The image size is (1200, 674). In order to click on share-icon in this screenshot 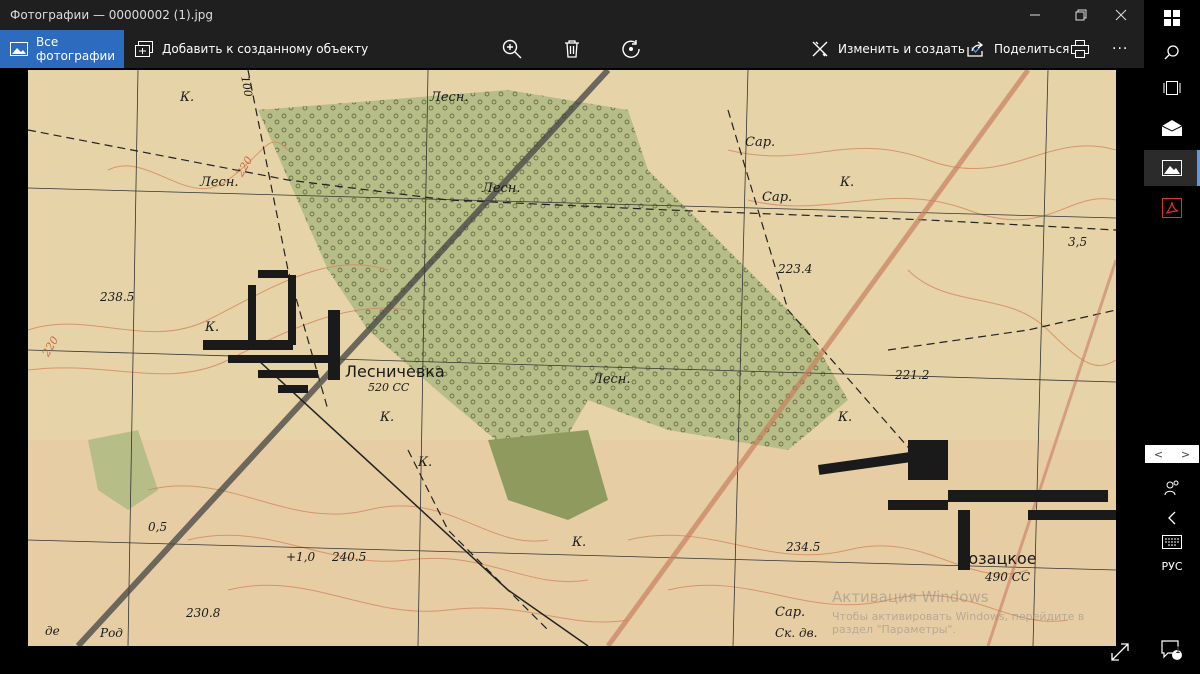, I will do `click(976, 49)`.